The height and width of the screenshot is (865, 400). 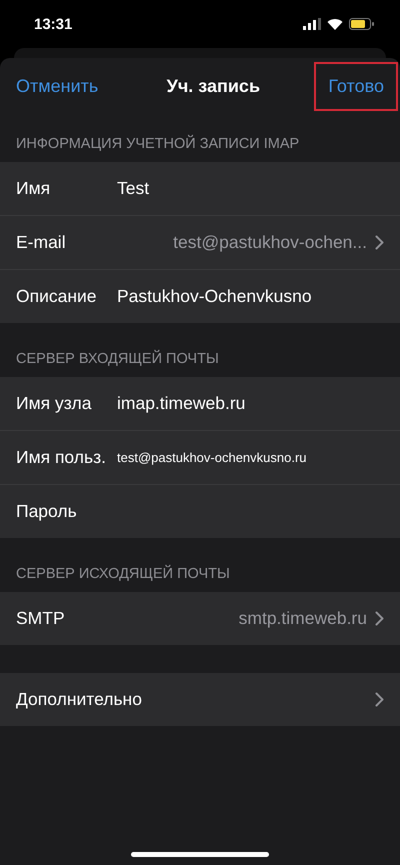 What do you see at coordinates (123, 575) in the screenshot?
I see `section-header: СЕРВЕР ИСХОДЯЩЕЙ ПОЧТЫ` at bounding box center [123, 575].